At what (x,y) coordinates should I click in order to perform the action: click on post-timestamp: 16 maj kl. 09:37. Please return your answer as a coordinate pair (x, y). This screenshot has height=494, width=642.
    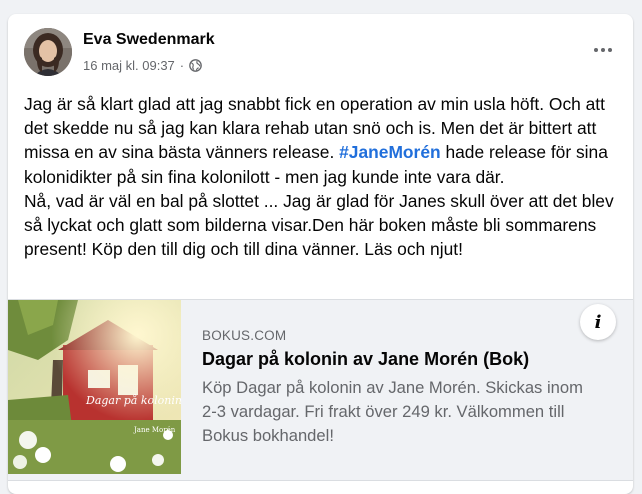
    Looking at the image, I should click on (129, 65).